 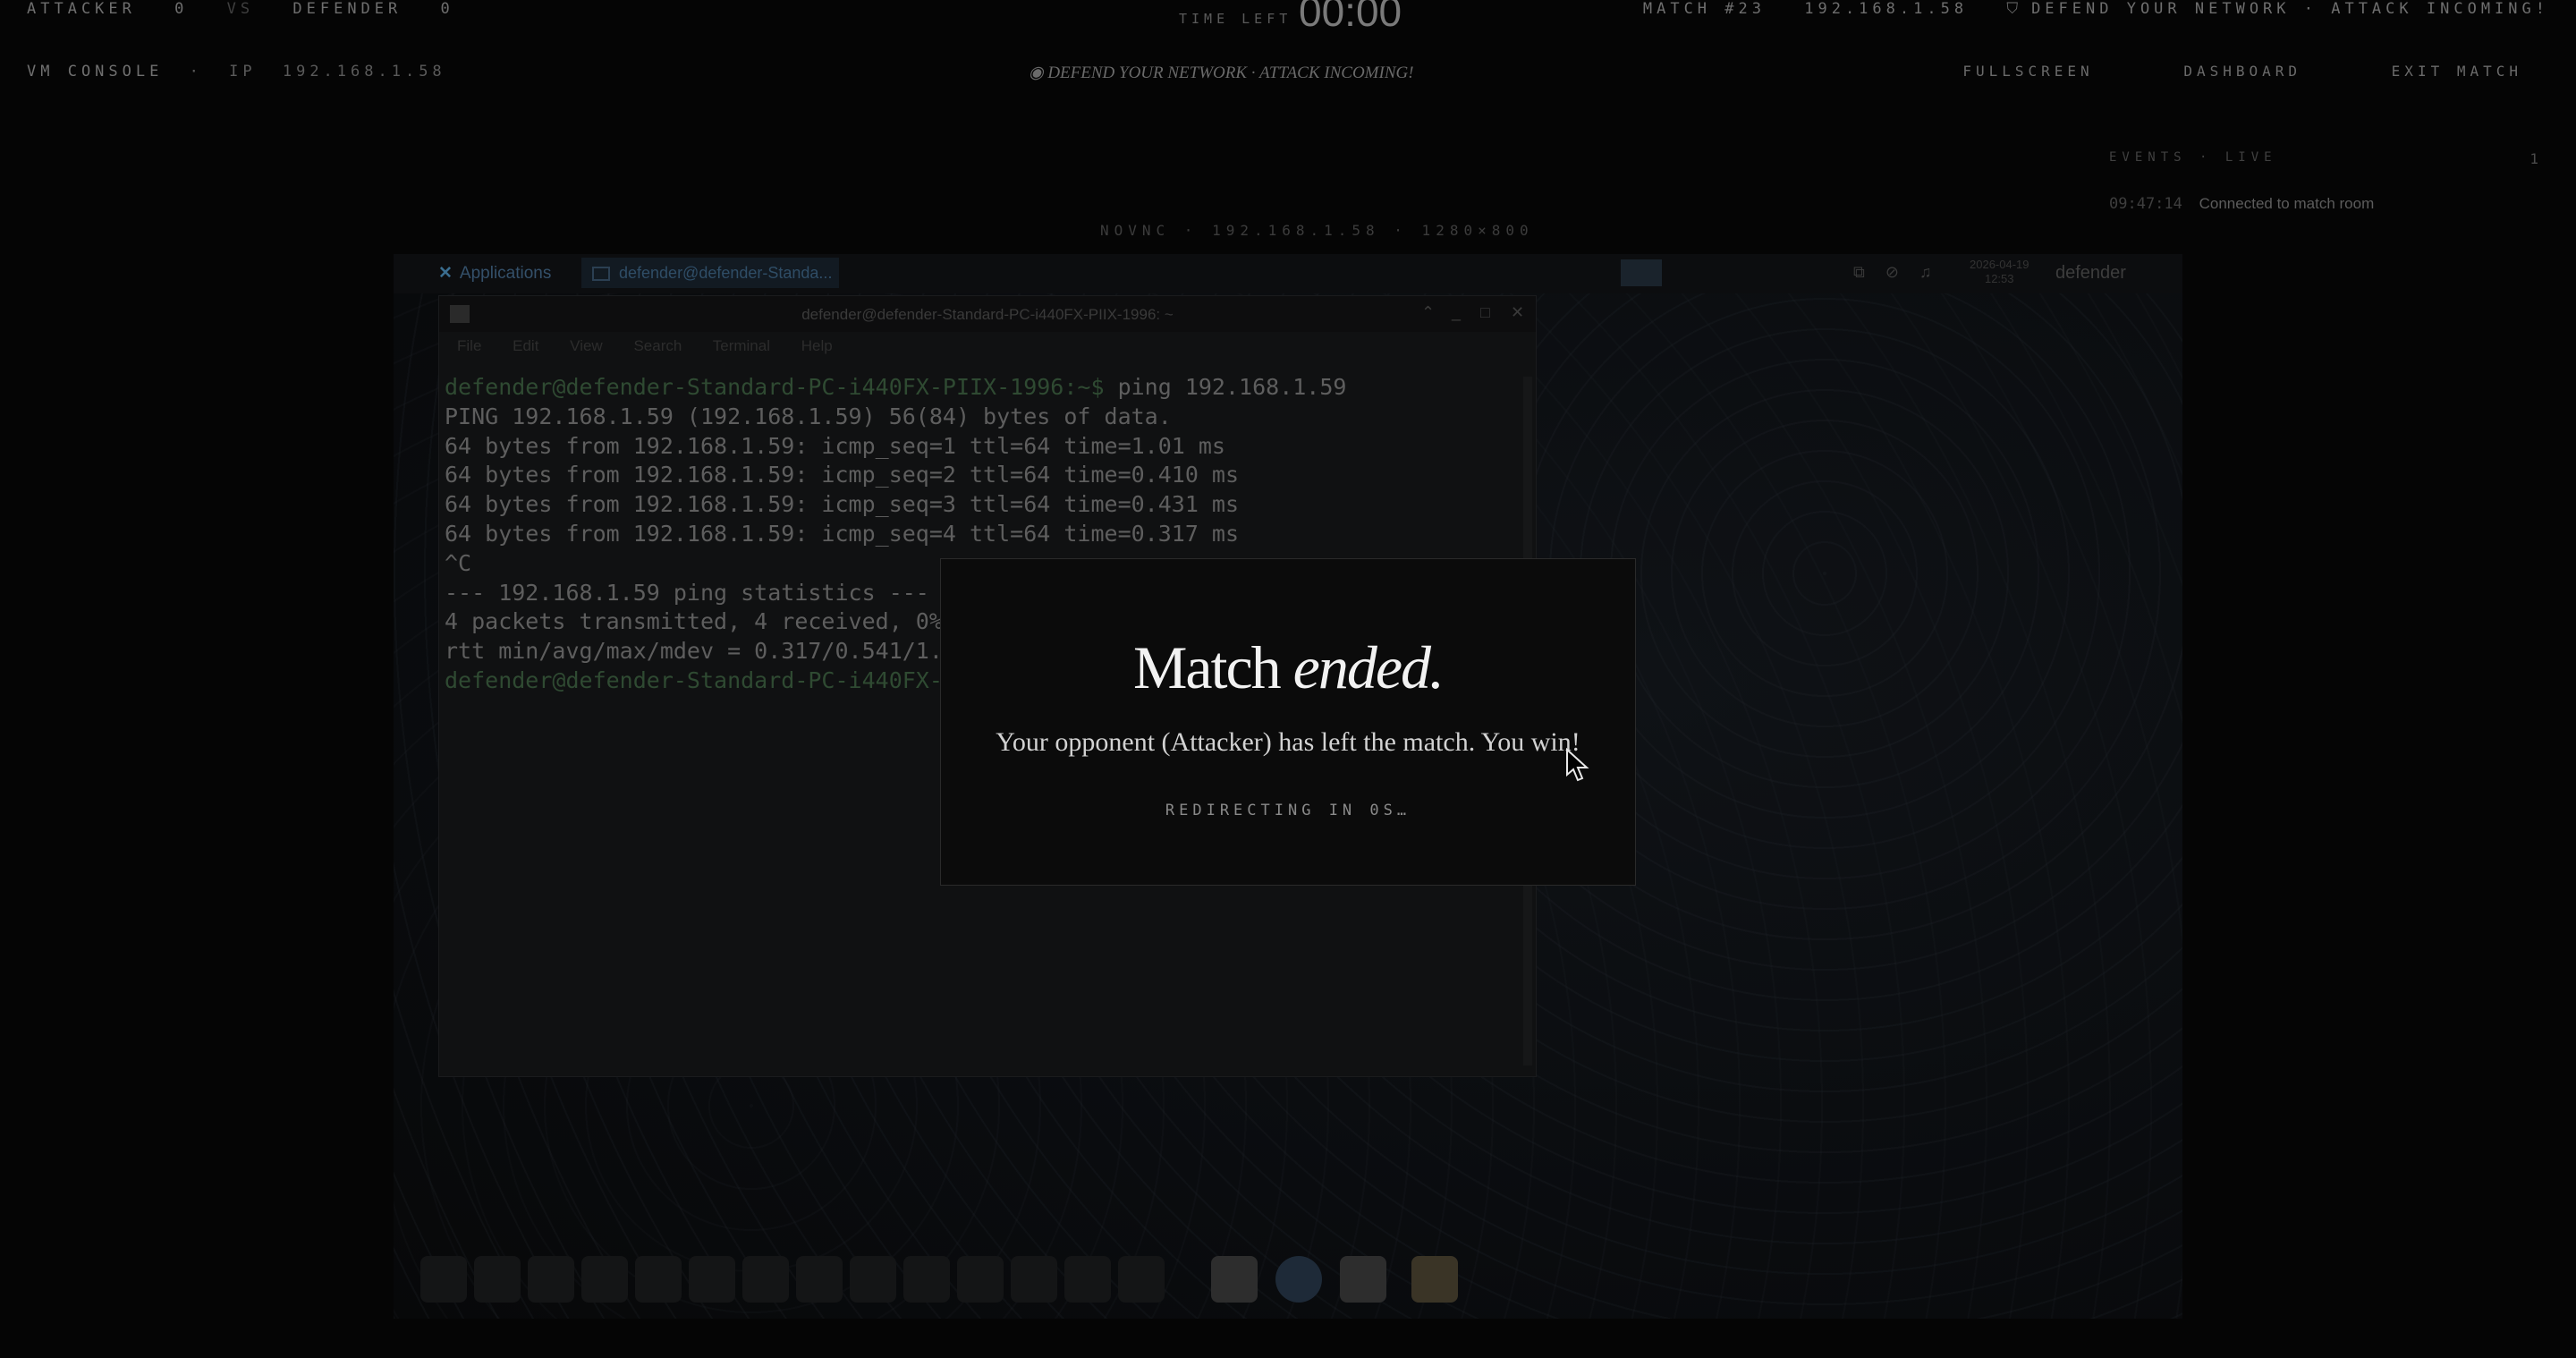 What do you see at coordinates (1350, 17) in the screenshot?
I see `match-timer: 00:00` at bounding box center [1350, 17].